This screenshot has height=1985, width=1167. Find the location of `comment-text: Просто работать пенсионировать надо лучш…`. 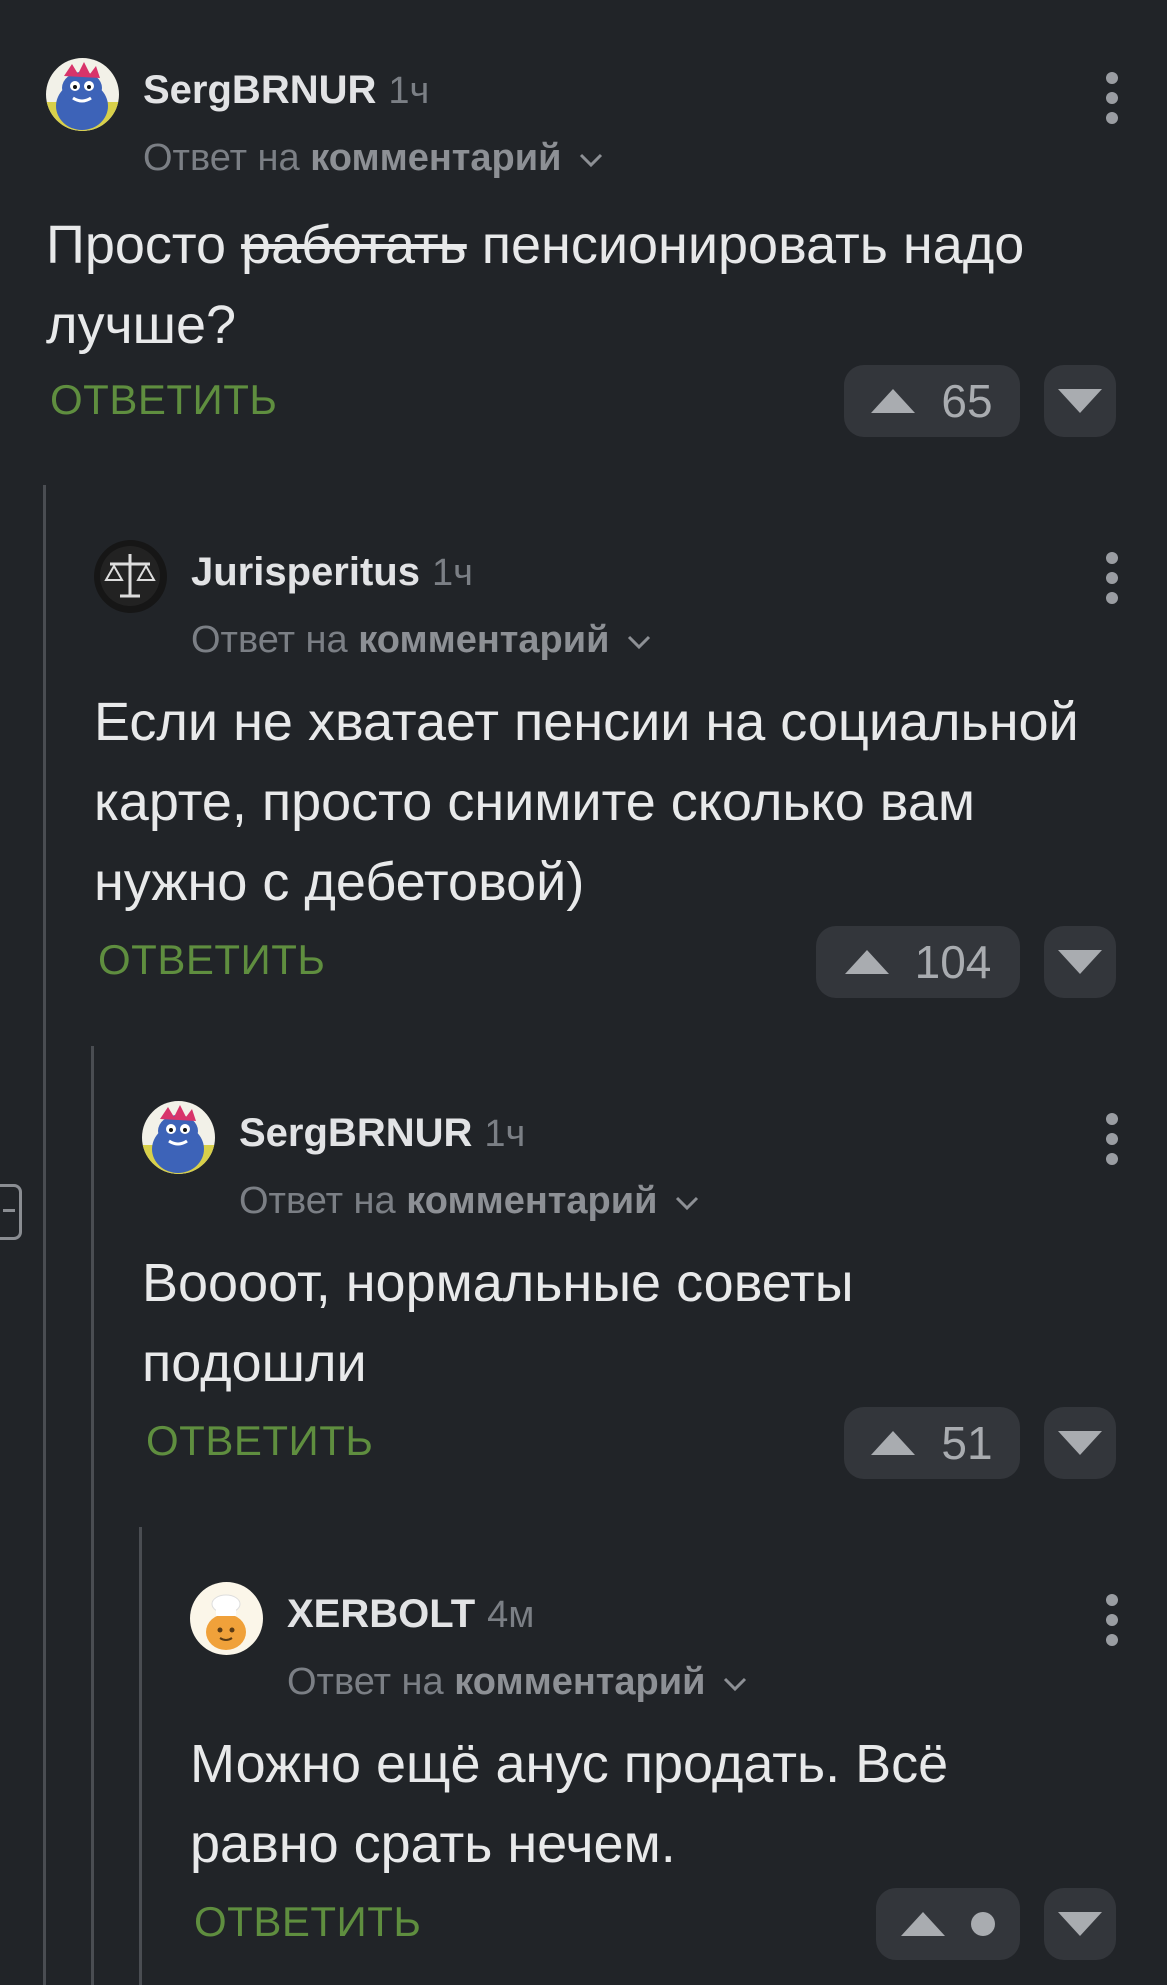

comment-text: Просто работать пенсионировать надо лучш… is located at coordinates (586, 285).